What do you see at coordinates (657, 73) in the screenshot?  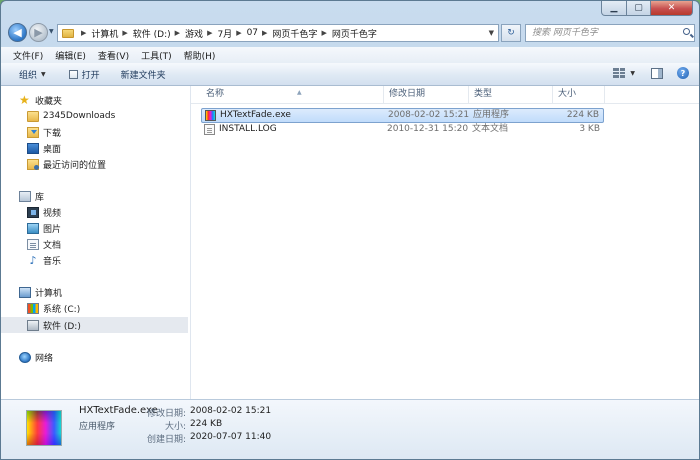 I see `preview-pane-icon` at bounding box center [657, 73].